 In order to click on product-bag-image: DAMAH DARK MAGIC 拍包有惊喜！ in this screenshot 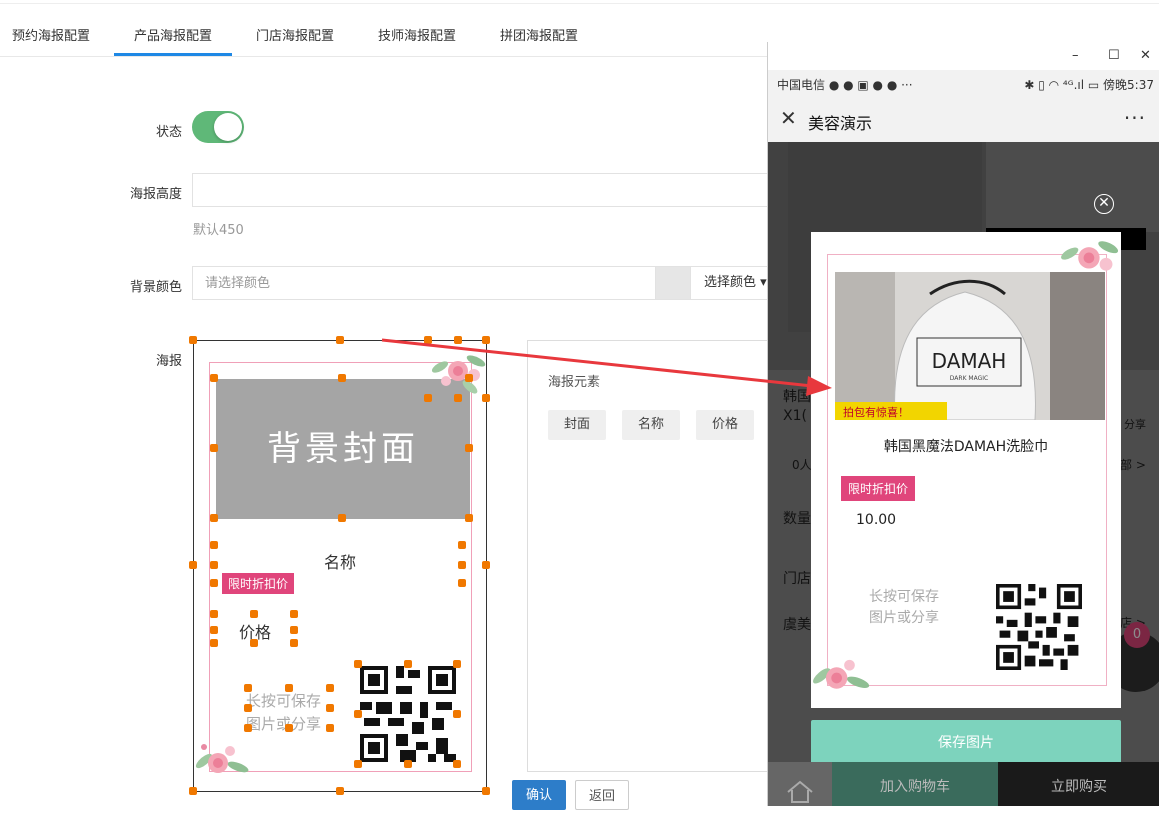, I will do `click(970, 346)`.